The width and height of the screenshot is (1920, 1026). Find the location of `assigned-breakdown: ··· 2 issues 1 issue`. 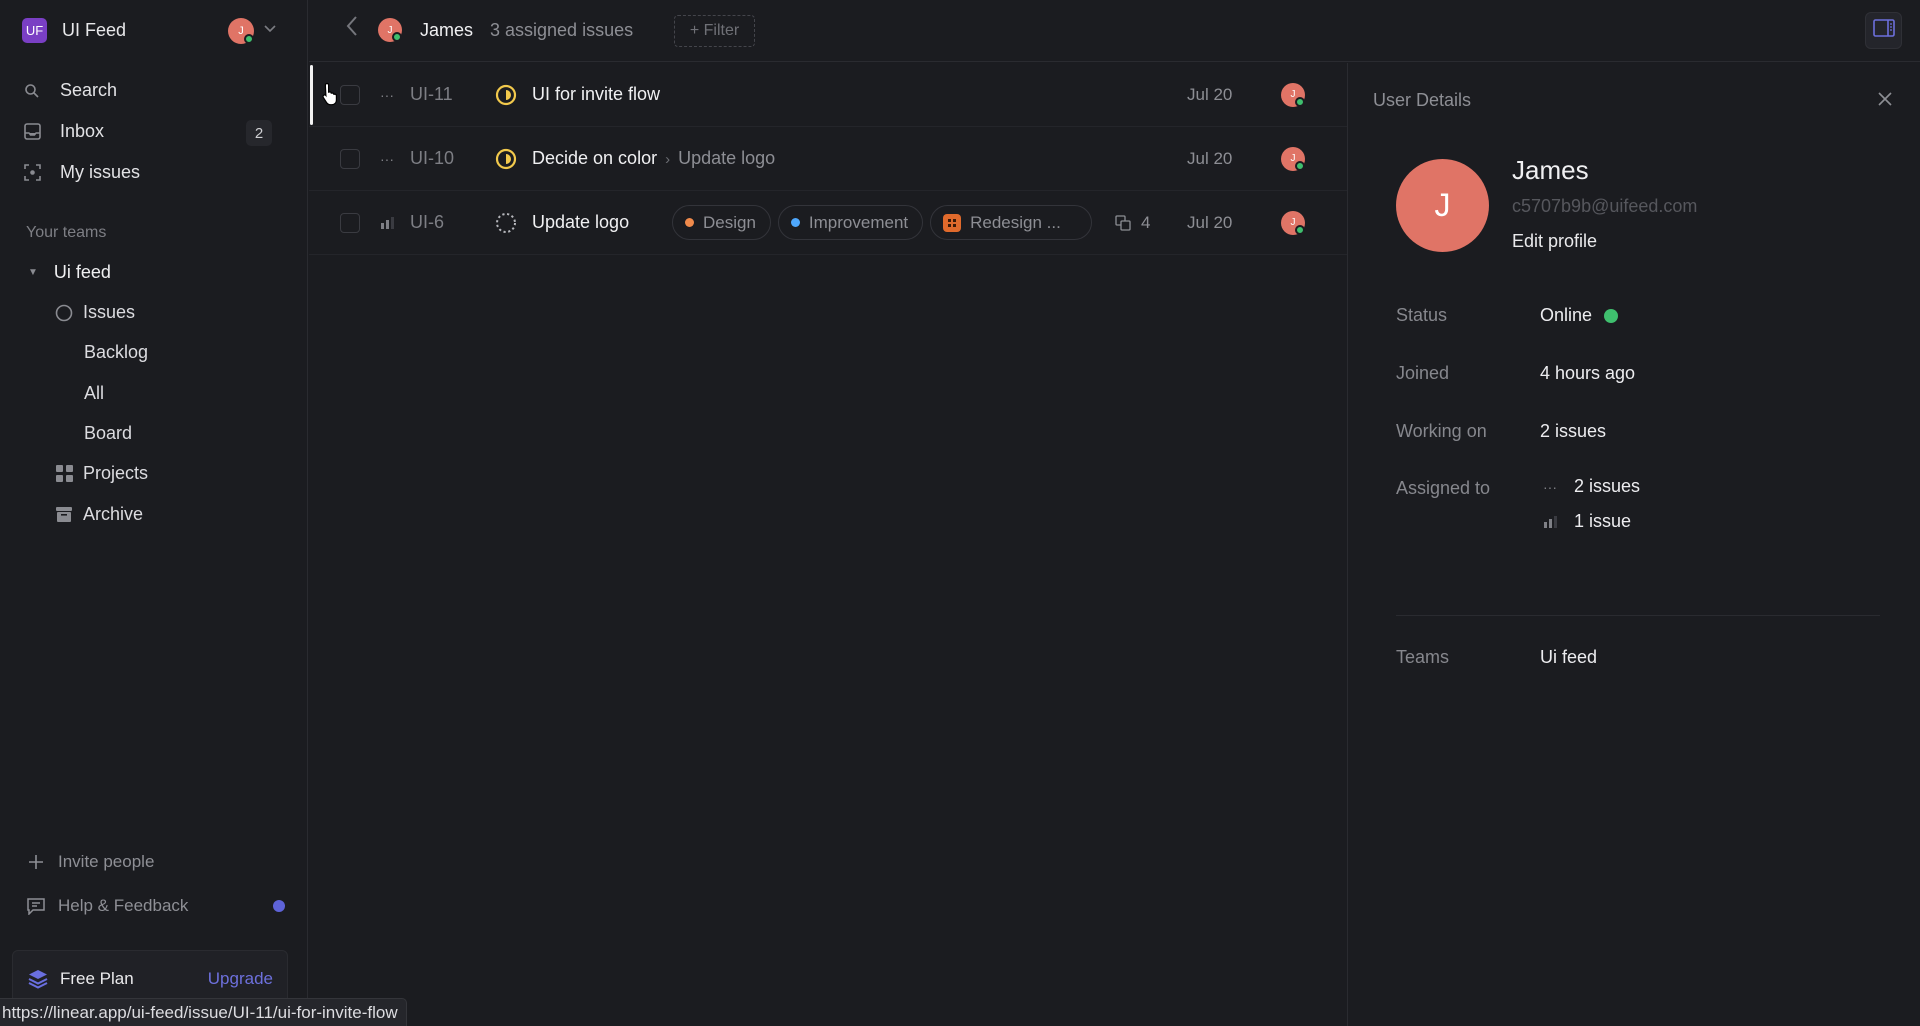

assigned-breakdown: ··· 2 issues 1 issue is located at coordinates (1590, 504).